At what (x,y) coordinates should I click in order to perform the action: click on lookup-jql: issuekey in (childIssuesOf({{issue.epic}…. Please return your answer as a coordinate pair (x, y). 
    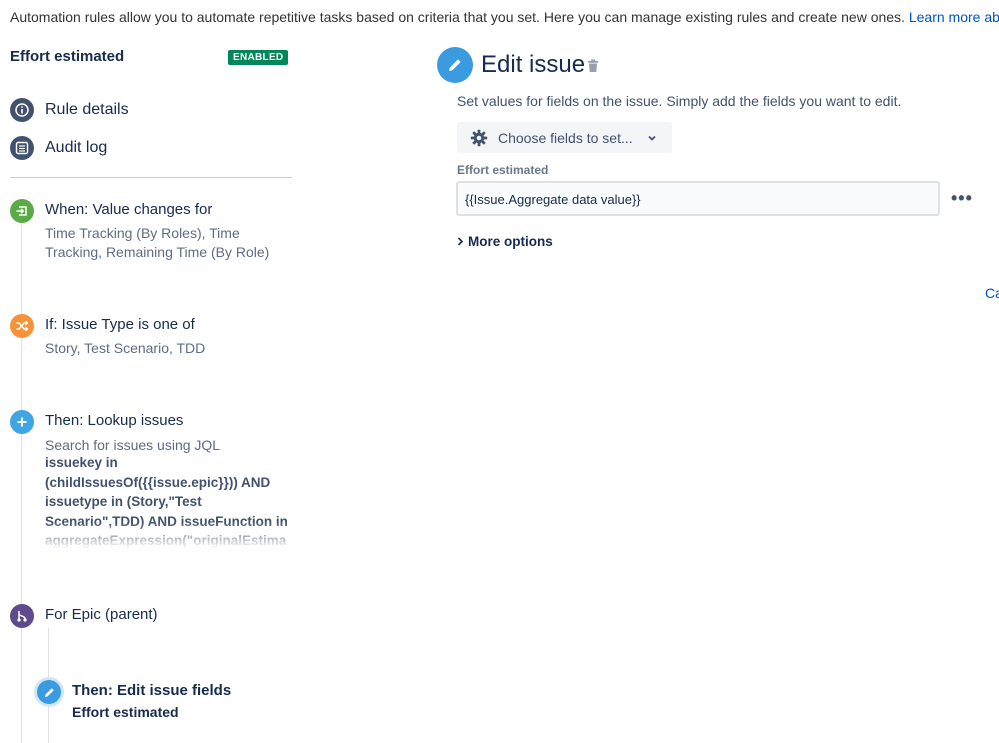
    Looking at the image, I should click on (166, 501).